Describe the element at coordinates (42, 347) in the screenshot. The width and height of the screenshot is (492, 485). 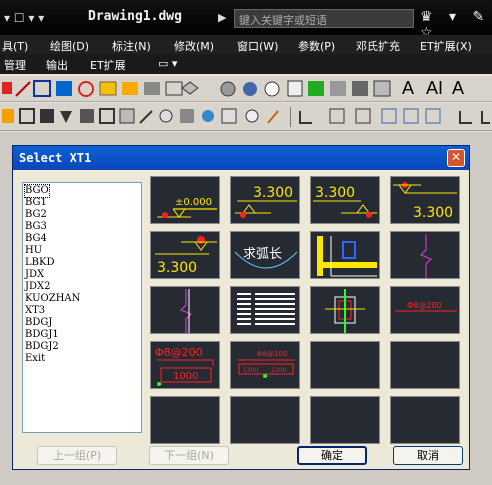
I see `list-item: BDGJ2` at that location.